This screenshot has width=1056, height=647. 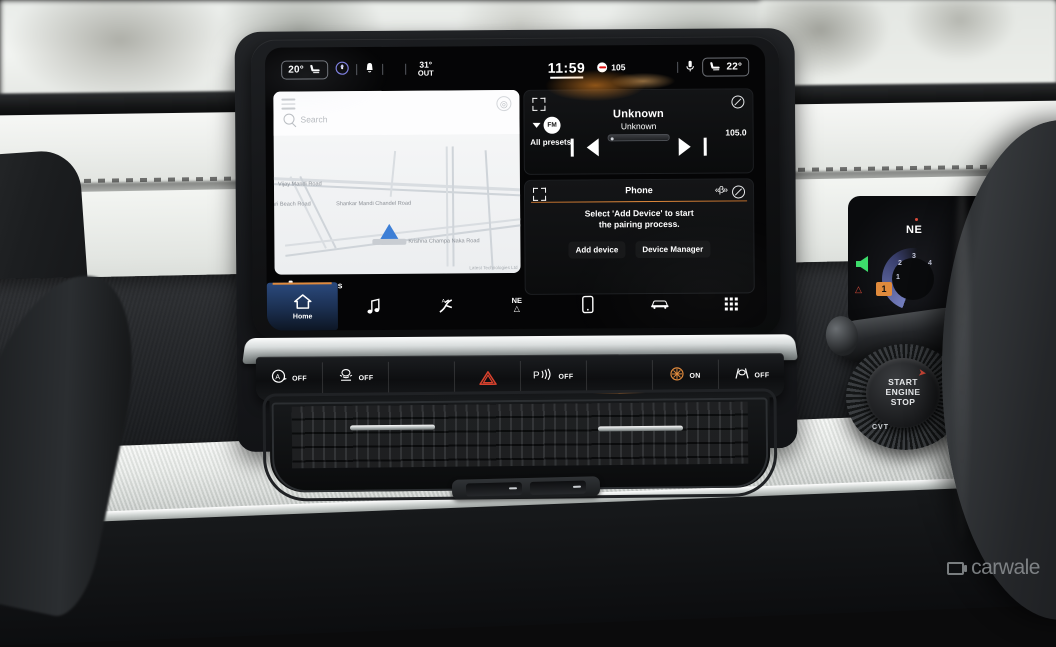 I want to click on pairing-message-line2: the pairing process., so click(x=639, y=224).